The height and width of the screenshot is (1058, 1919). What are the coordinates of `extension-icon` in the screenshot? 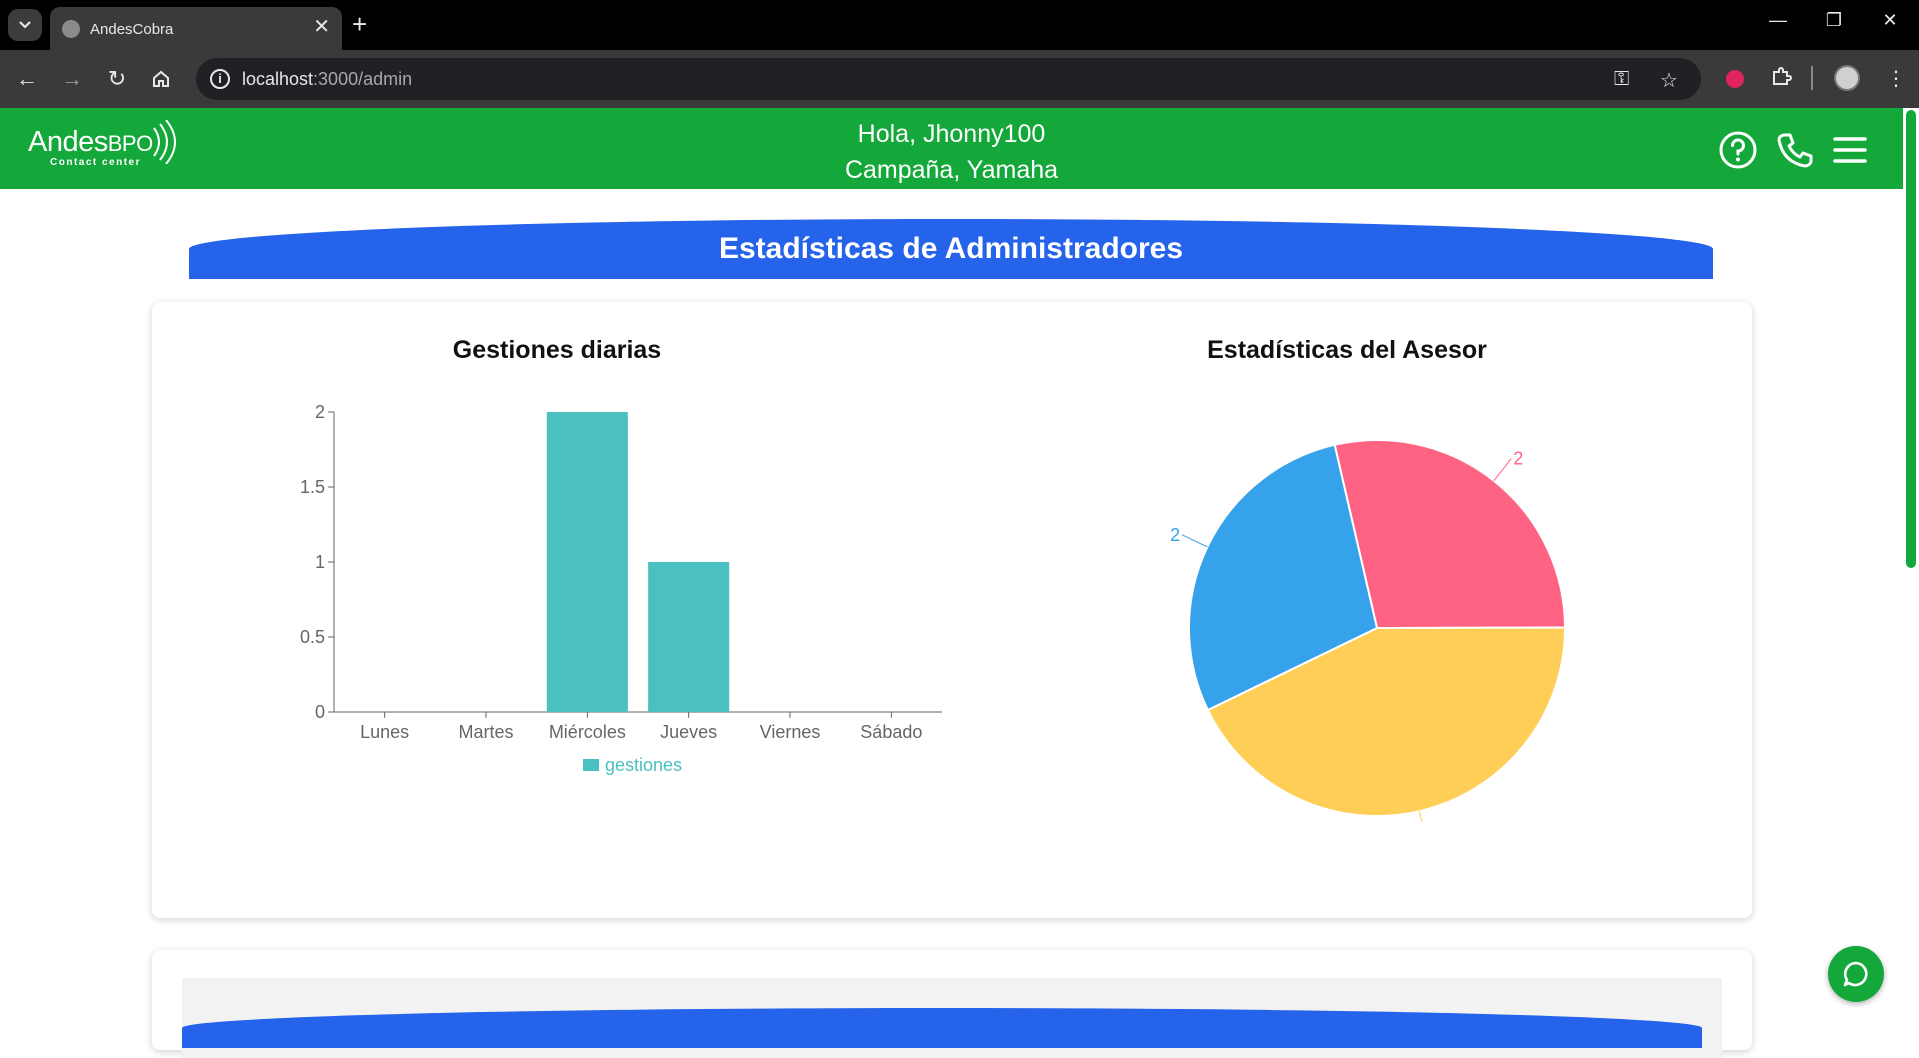 It's located at (1735, 79).